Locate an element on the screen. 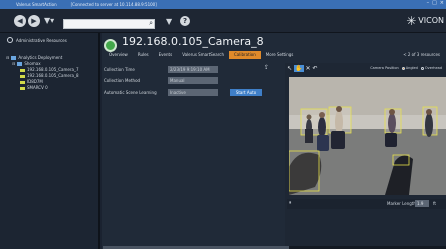 The image size is (446, 249). tree-item-label: SMARCV 0 is located at coordinates (37, 87).